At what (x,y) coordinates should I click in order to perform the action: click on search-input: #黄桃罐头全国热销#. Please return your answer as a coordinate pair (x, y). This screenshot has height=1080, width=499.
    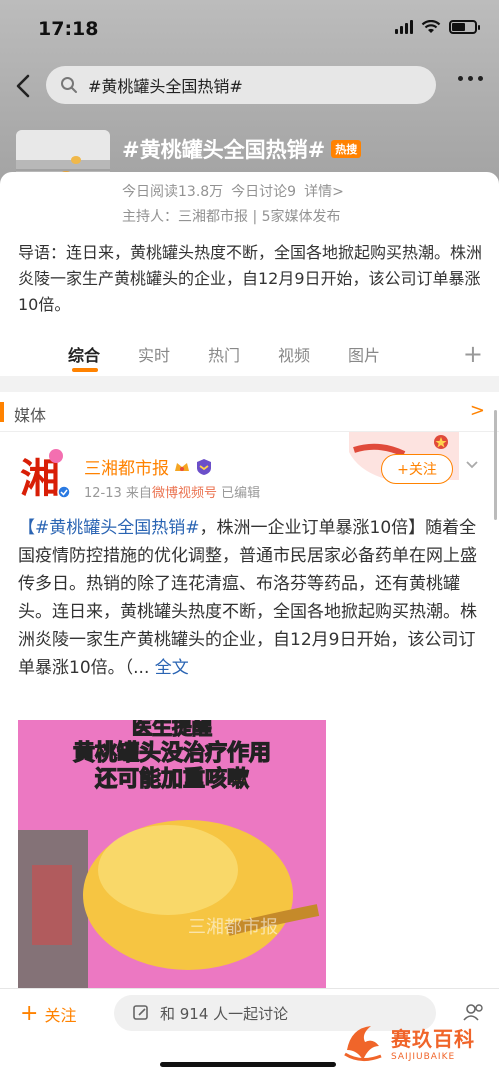
    Looking at the image, I should click on (241, 85).